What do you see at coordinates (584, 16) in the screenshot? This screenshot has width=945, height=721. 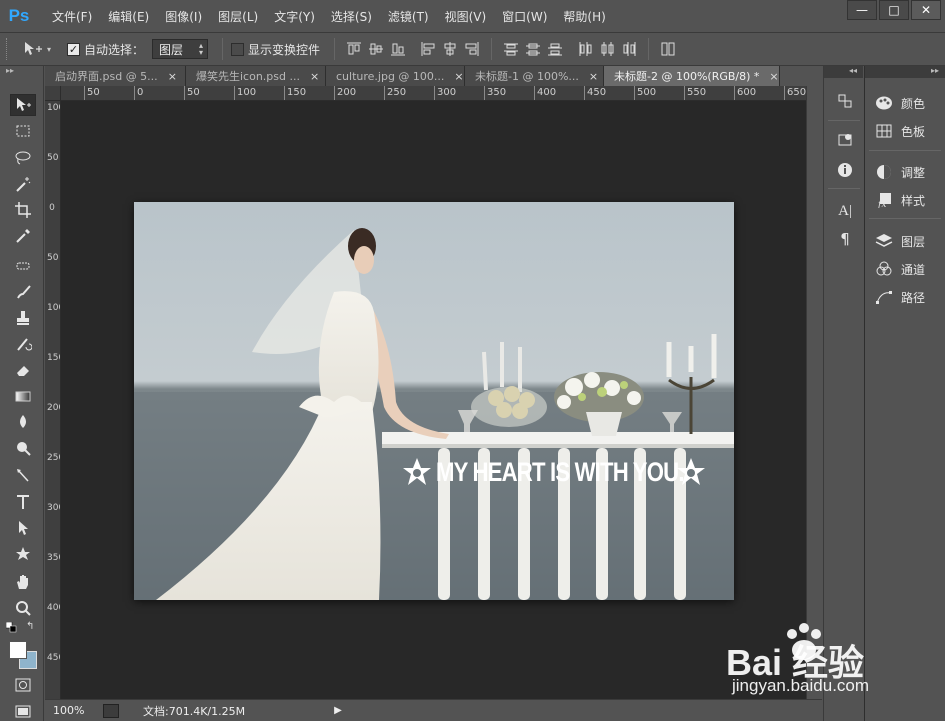 I see `menu-help: 帮助(H)` at bounding box center [584, 16].